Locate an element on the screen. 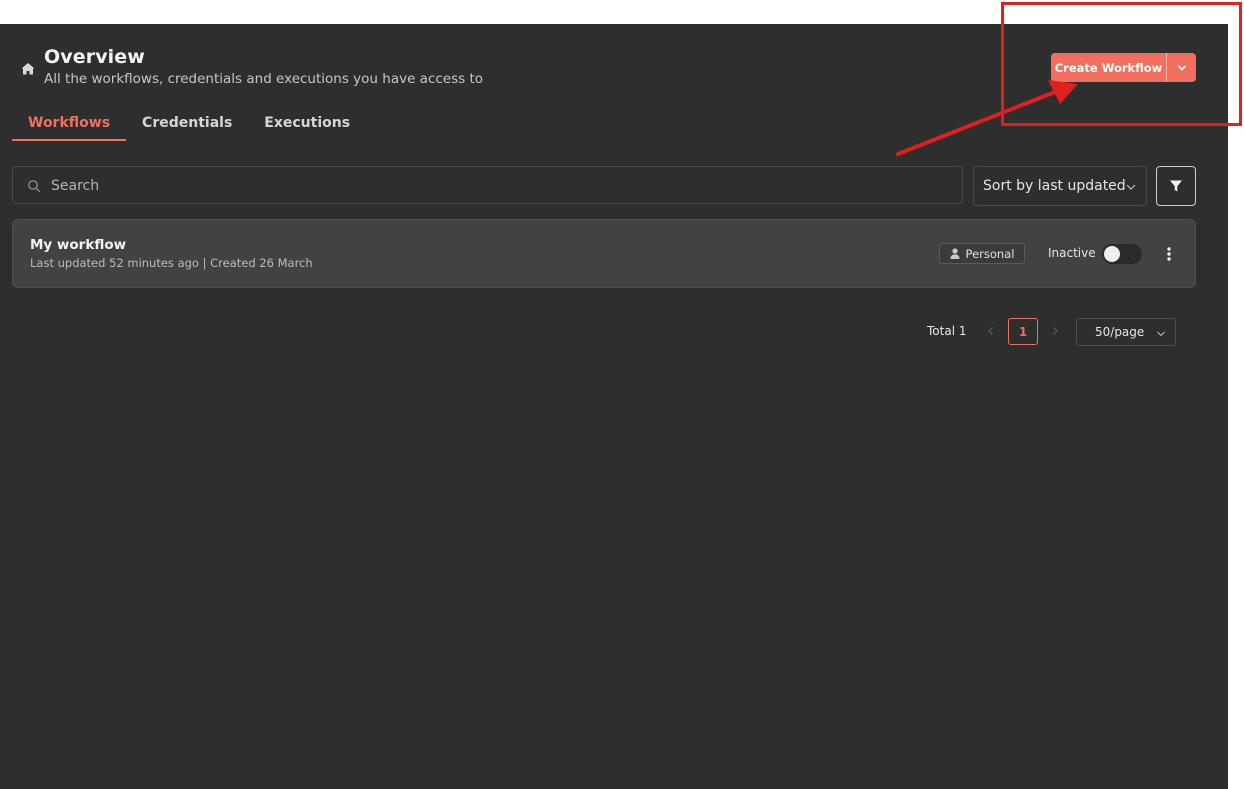 This screenshot has width=1244, height=789. sort-select: Sort by last updated is located at coordinates (1060, 186).